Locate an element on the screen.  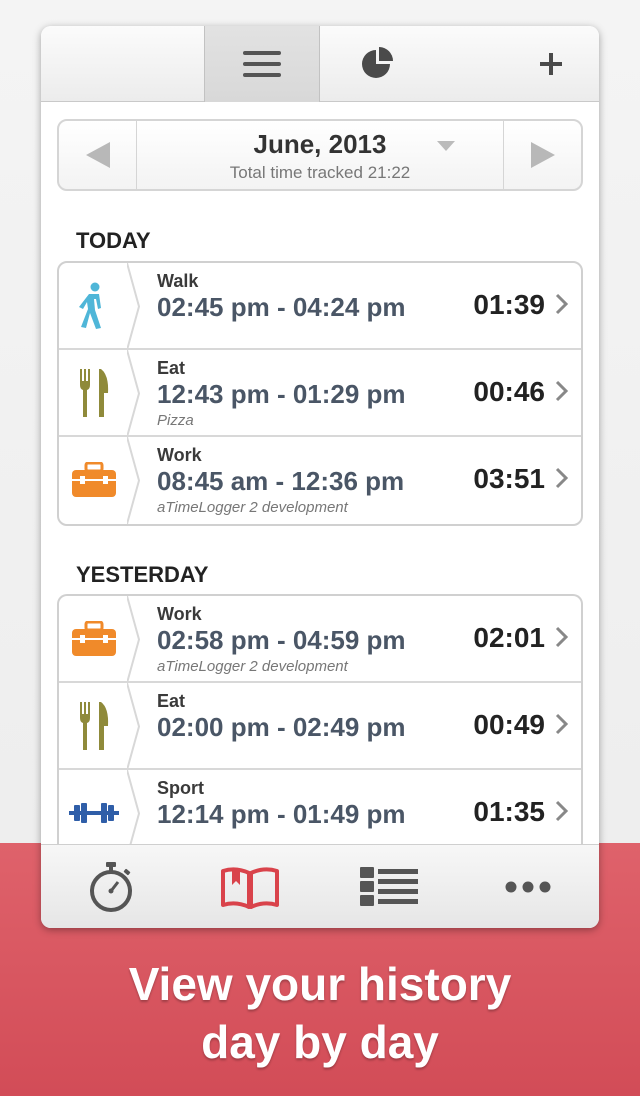
entry-duration: 01:39 is located at coordinates (509, 304).